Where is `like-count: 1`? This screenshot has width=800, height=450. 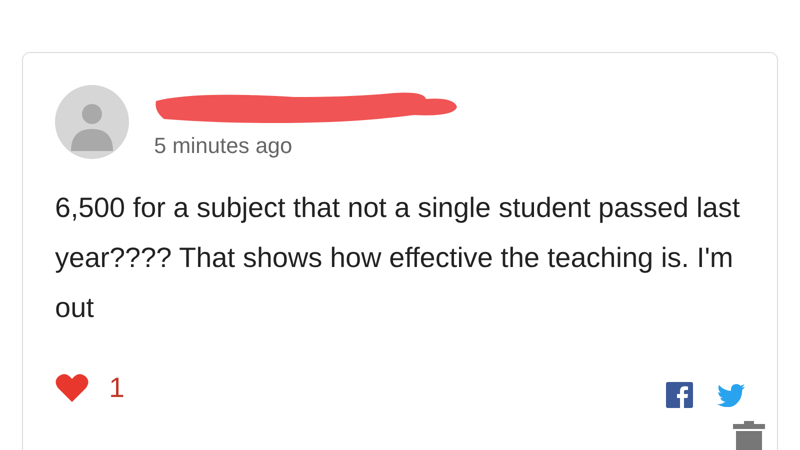 like-count: 1 is located at coordinates (117, 388).